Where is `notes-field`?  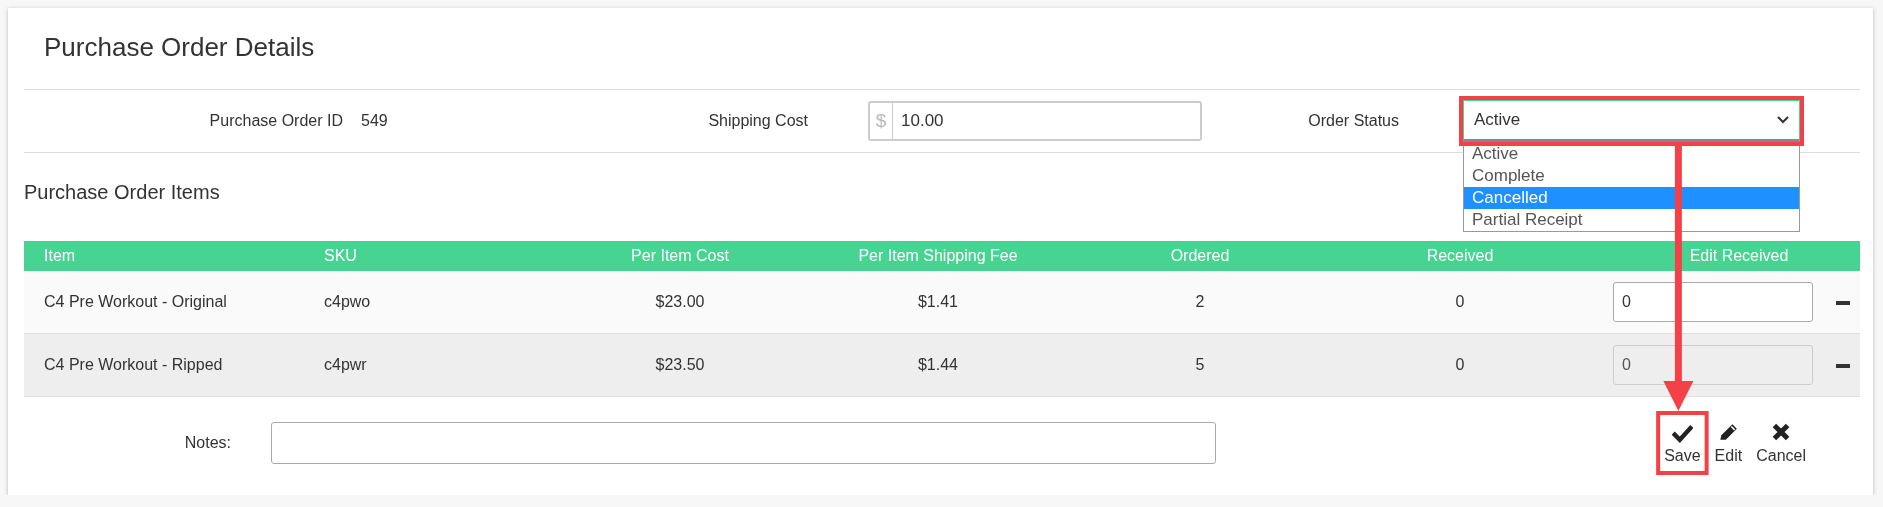
notes-field is located at coordinates (743, 443).